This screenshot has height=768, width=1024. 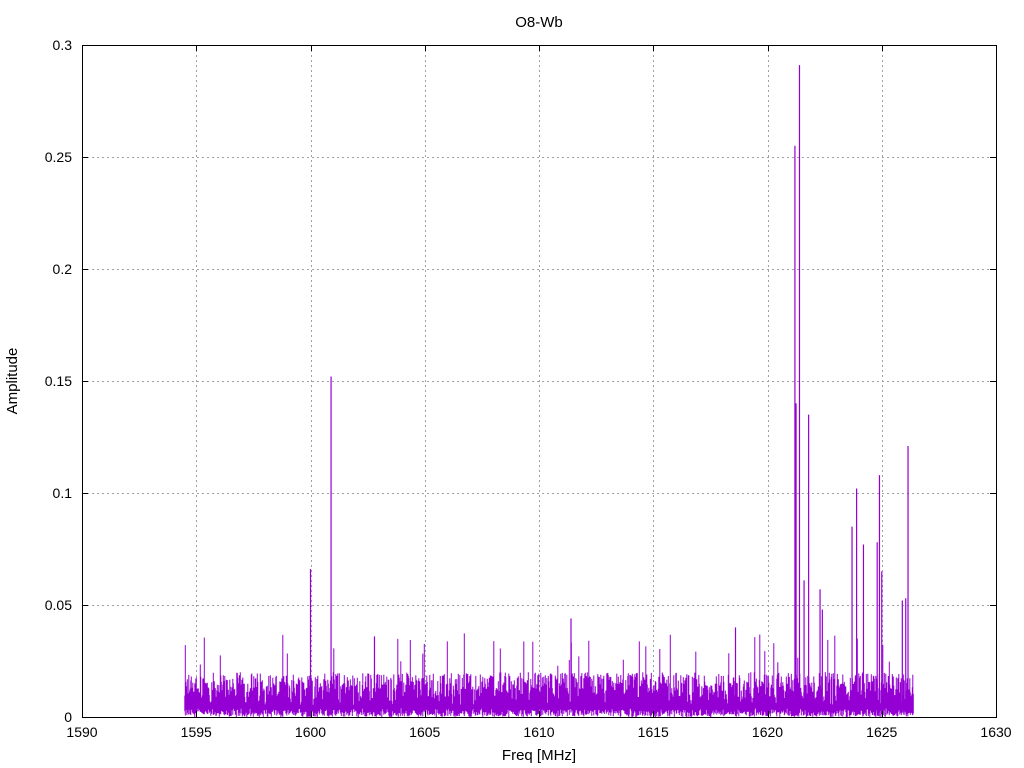 I want to click on y-tick-label: 0.25, so click(x=58, y=157).